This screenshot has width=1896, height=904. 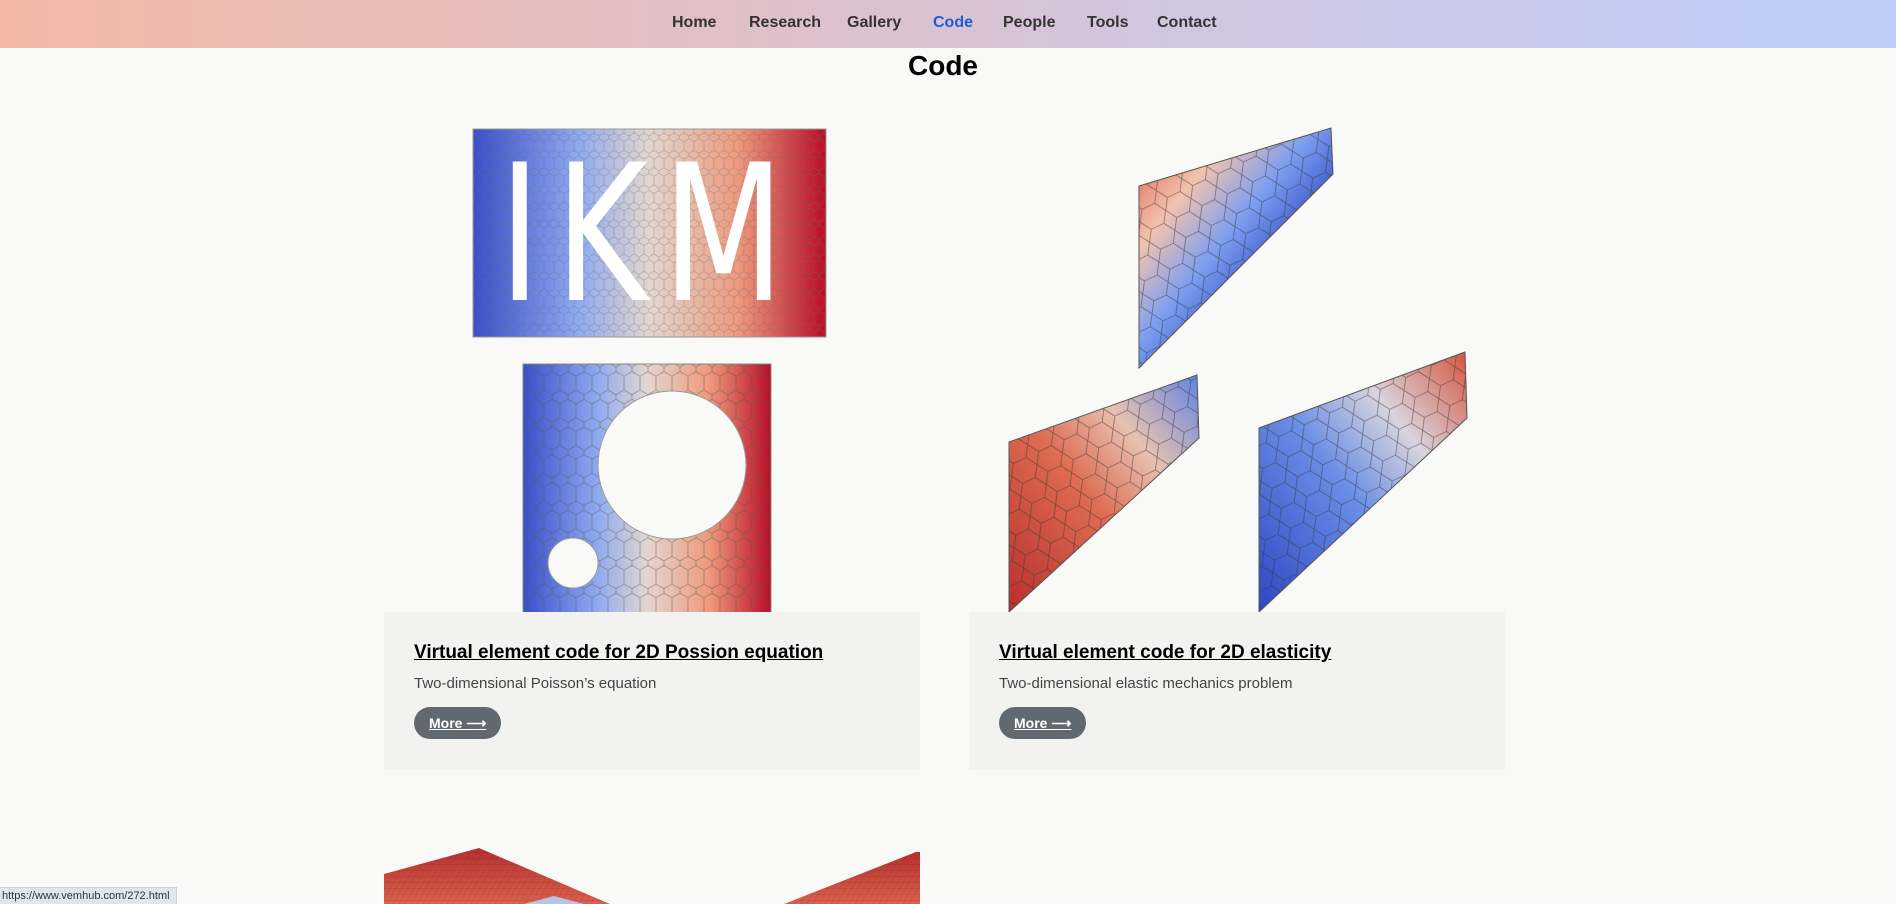 I want to click on nav-link-code: Code, so click(x=953, y=23).